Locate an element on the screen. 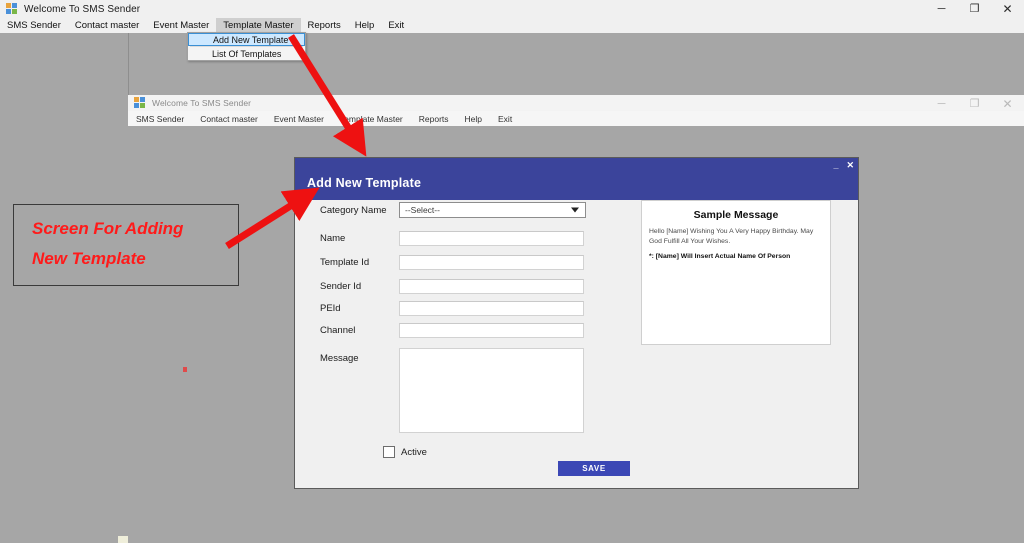 This screenshot has width=1024, height=543. dialog-close-icon: ✕ is located at coordinates (850, 165).